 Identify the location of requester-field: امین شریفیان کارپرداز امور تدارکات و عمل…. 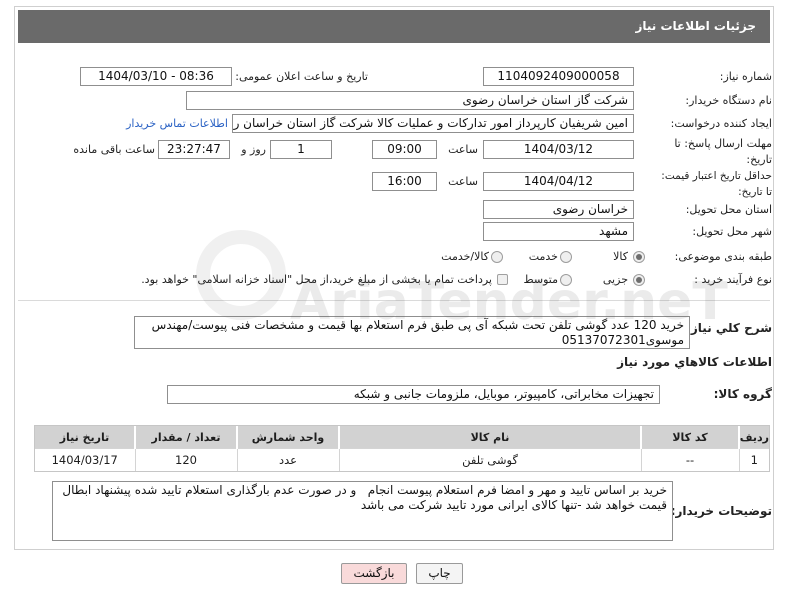
(433, 123).